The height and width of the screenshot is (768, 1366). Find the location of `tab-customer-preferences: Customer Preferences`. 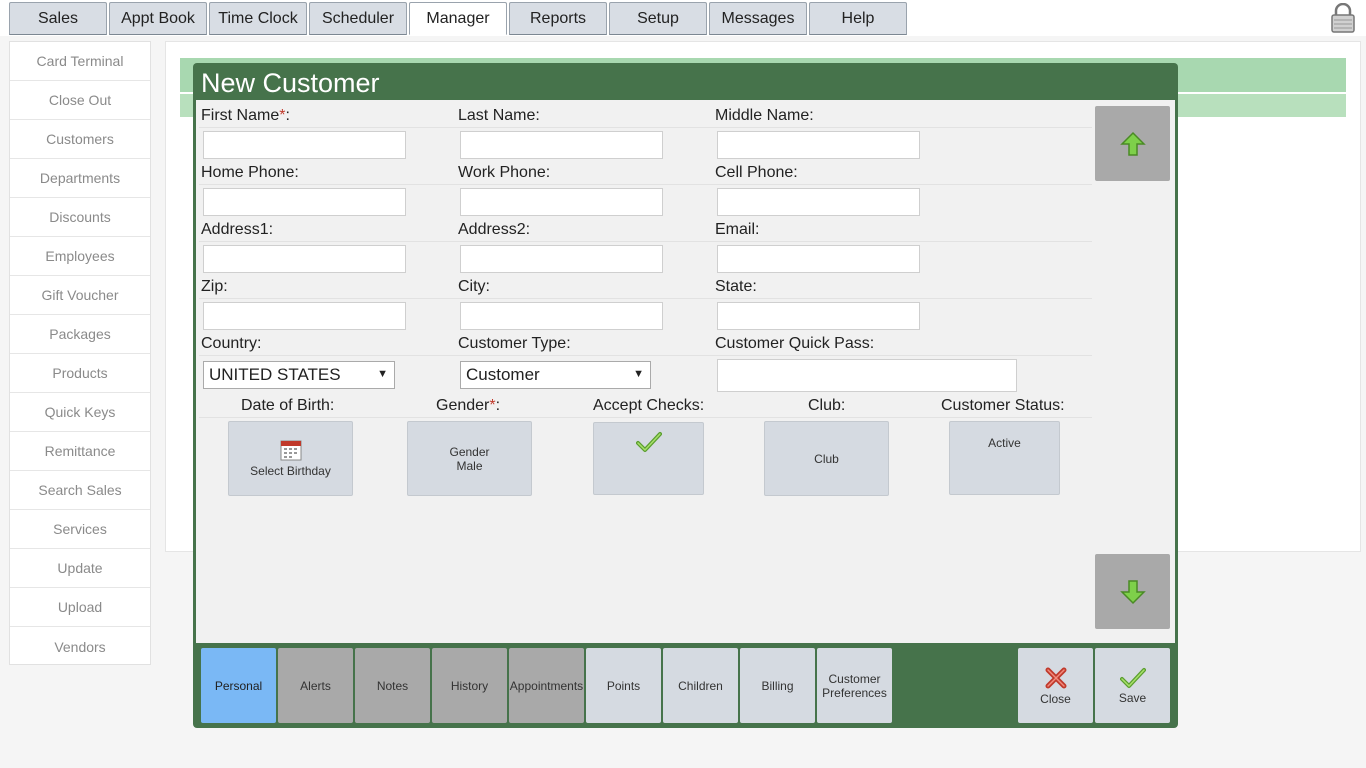

tab-customer-preferences: Customer Preferences is located at coordinates (854, 685).